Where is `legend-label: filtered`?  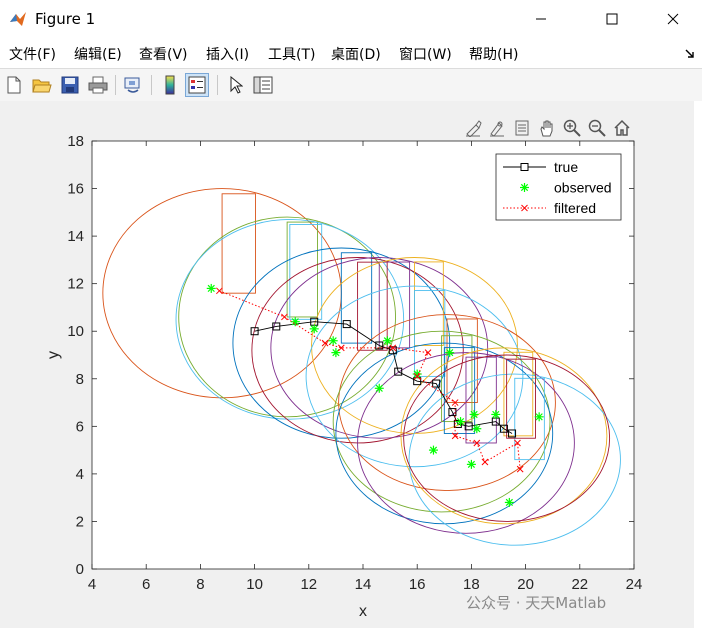 legend-label: filtered is located at coordinates (575, 208).